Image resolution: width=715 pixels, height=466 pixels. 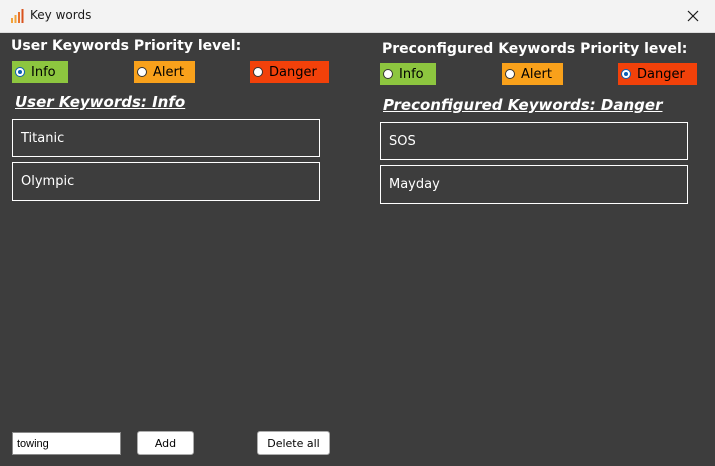 I want to click on user-keywords-heading: User Keywords: Info, so click(x=100, y=102).